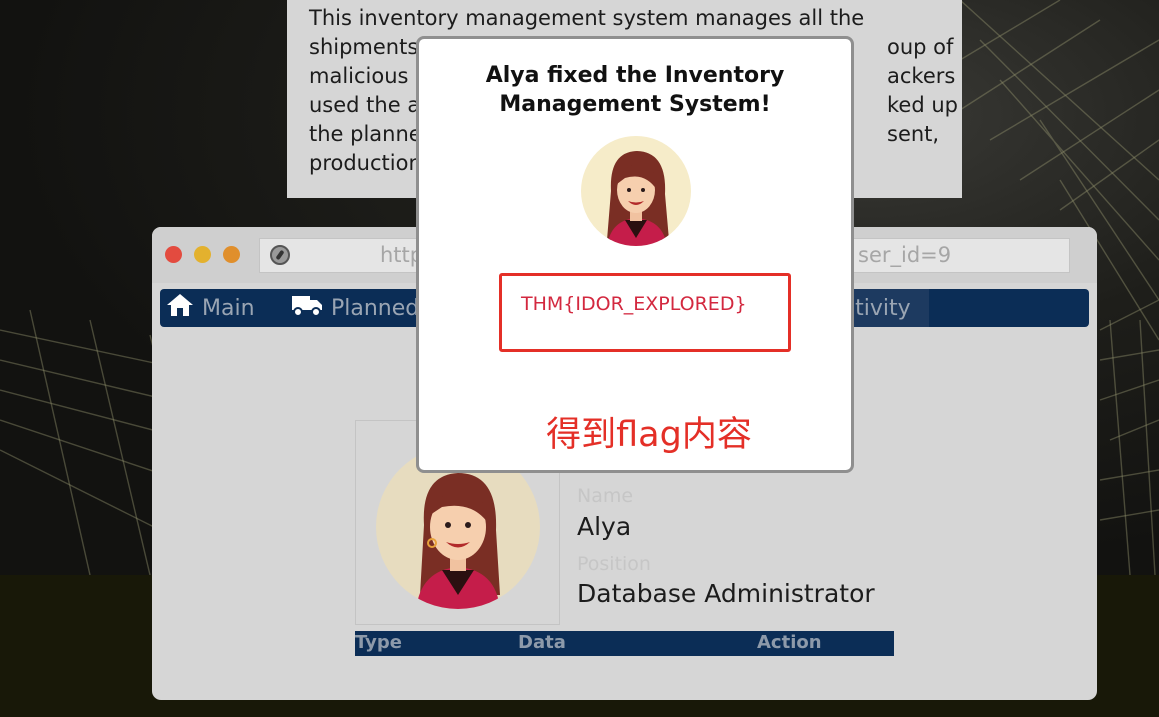 This screenshot has height=717, width=1159. I want to click on column-header-type: Type, so click(378, 642).